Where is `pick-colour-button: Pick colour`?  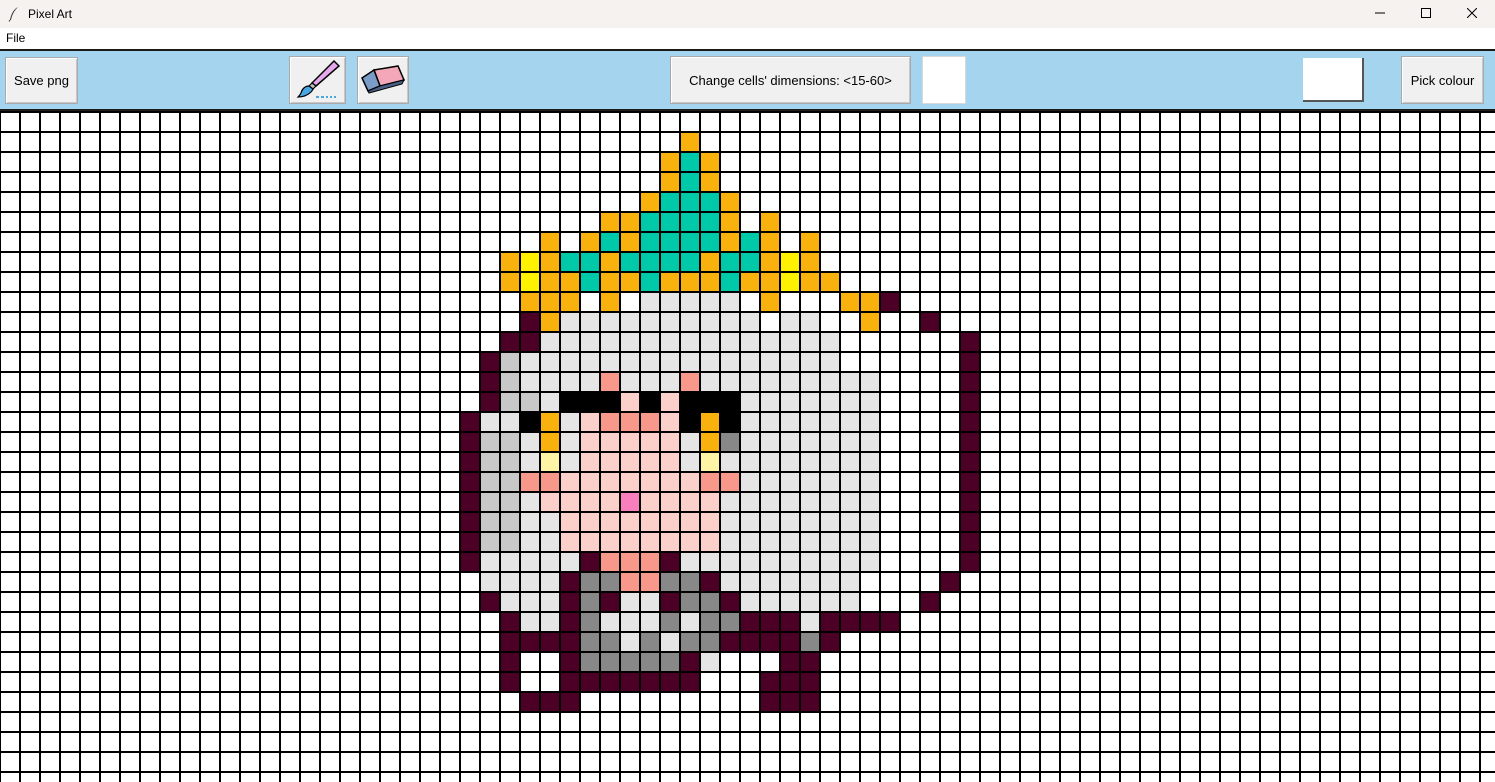
pick-colour-button: Pick colour is located at coordinates (1442, 80).